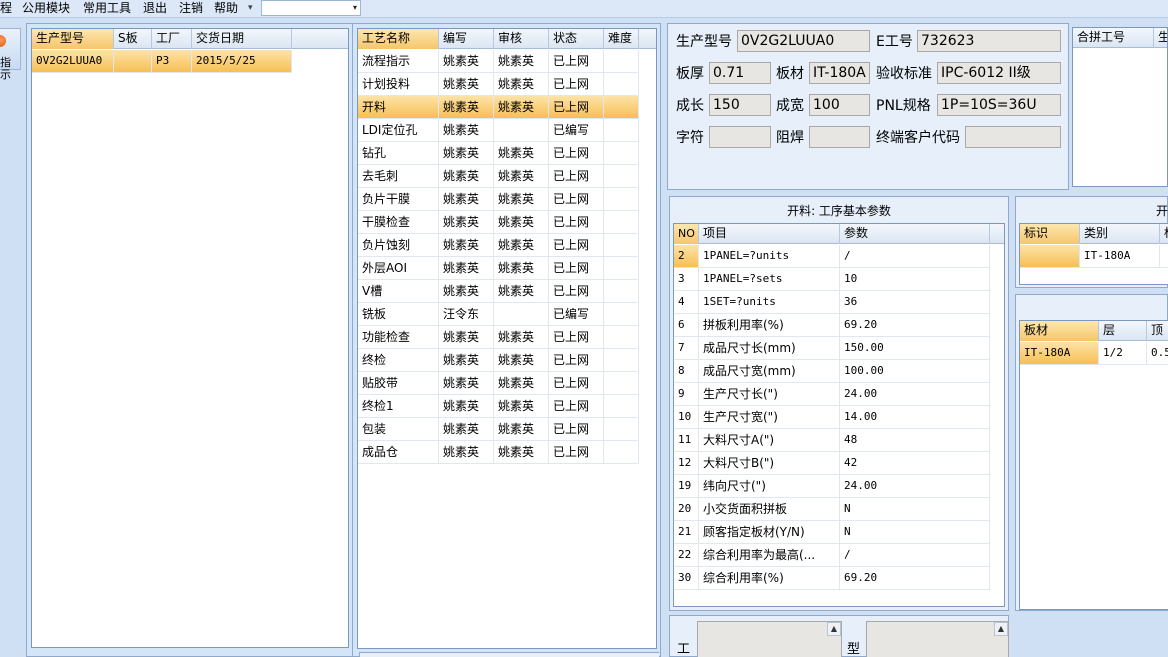 The width and height of the screenshot is (1168, 657). I want to click on param-no: 21, so click(686, 532).